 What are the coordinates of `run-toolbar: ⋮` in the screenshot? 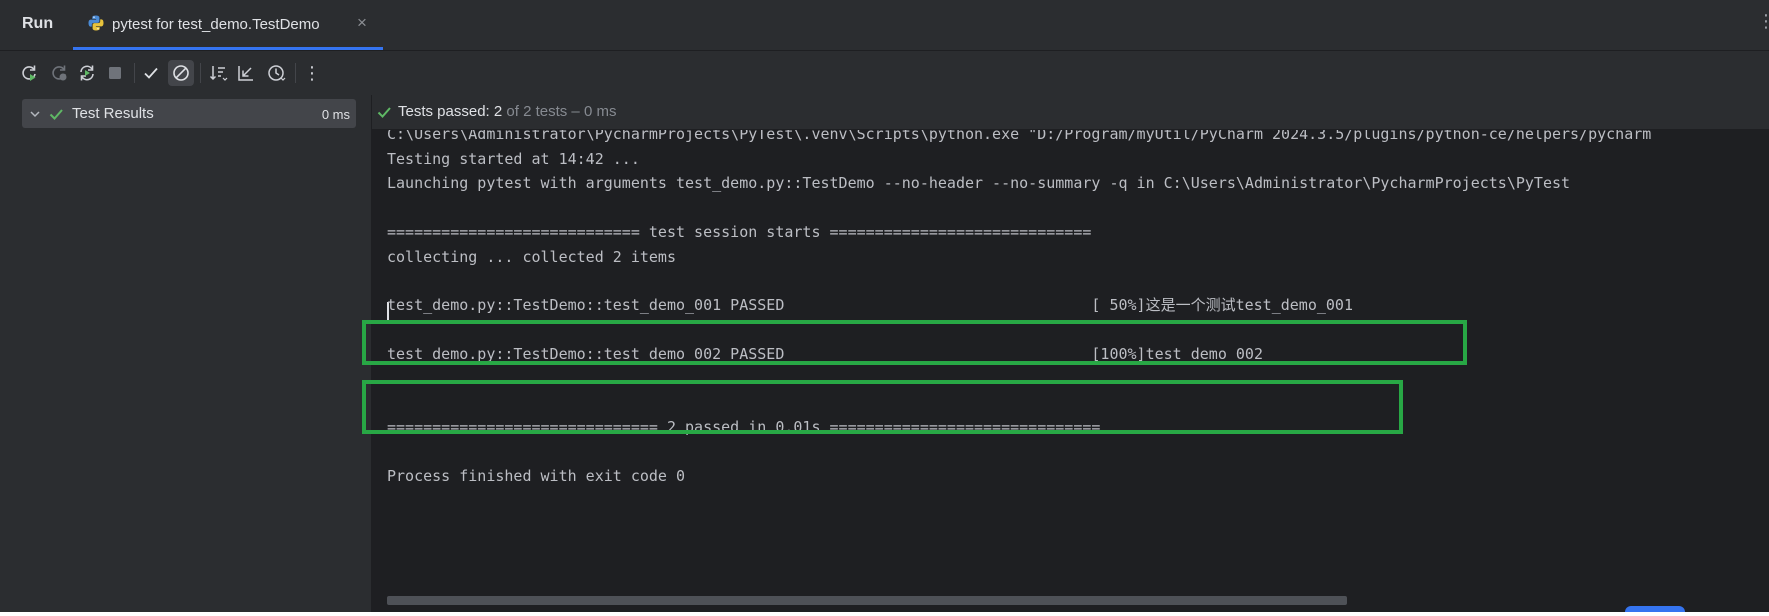 It's located at (888, 73).